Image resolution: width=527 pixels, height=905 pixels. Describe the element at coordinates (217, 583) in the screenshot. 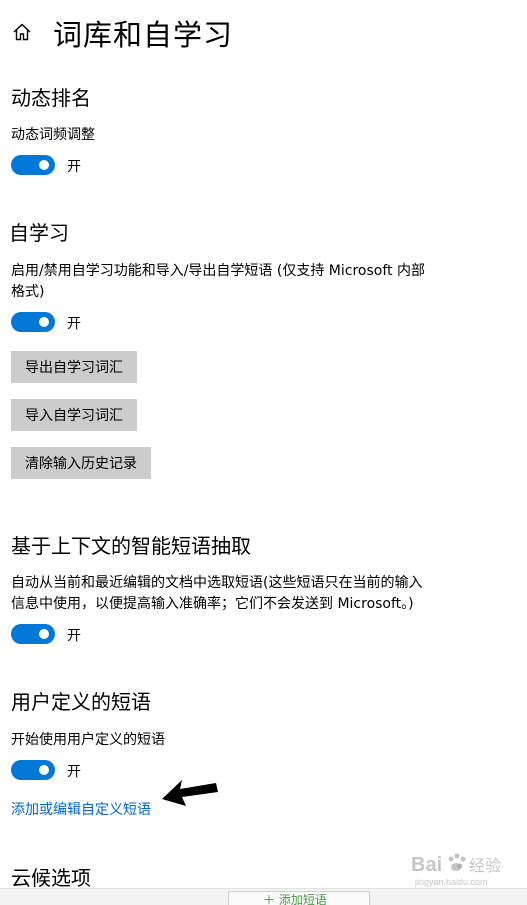

I see `context-extraction-desc-line1: 自动从当前和最近编辑的文档中选取短语(这些短语只在当前的输入` at that location.